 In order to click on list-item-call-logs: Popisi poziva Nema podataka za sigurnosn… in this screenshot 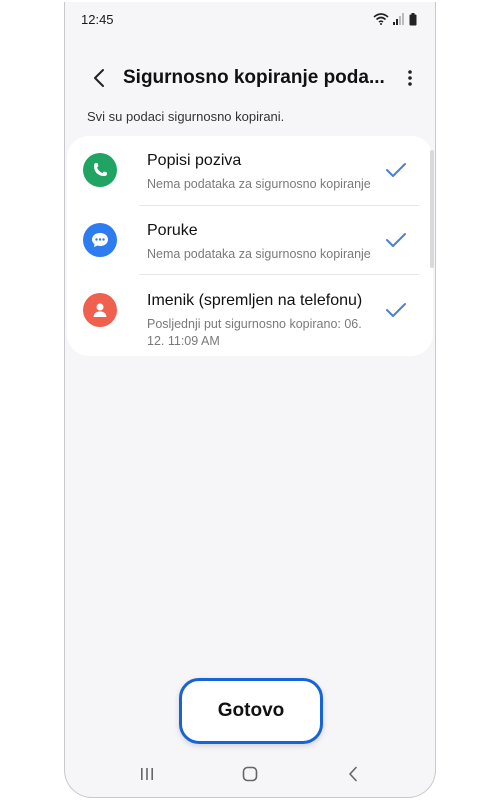, I will do `click(250, 170)`.